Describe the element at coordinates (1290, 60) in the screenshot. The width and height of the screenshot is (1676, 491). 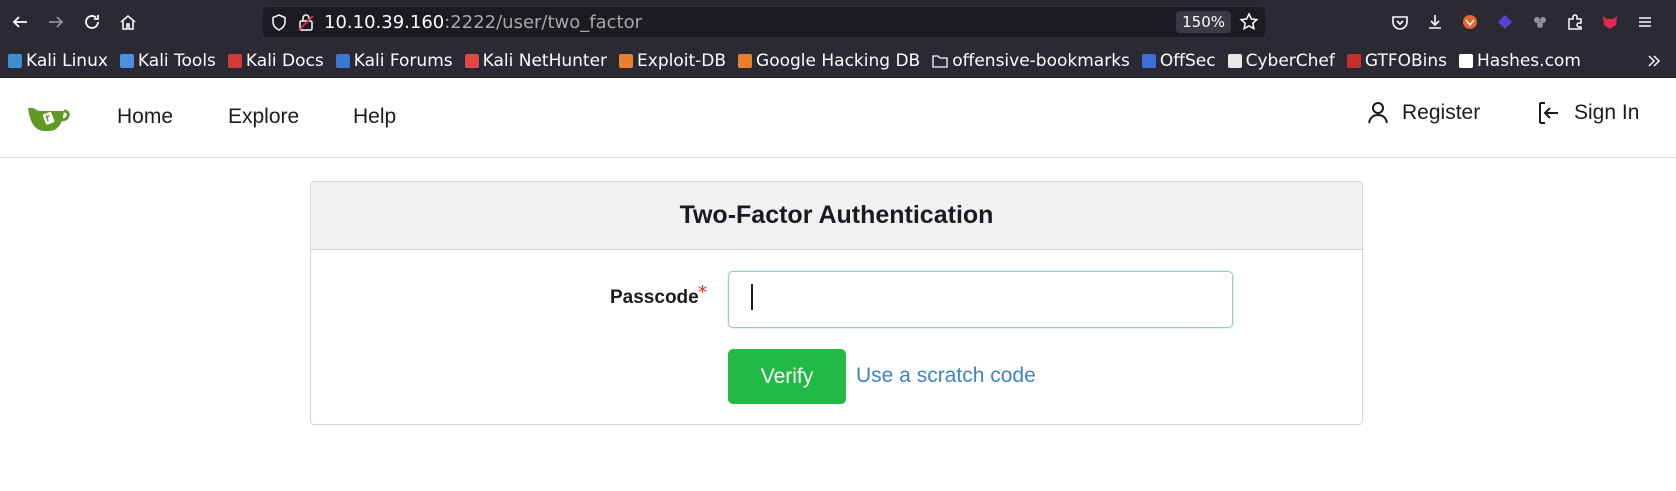
I see `bookmark-label: CyberChef` at that location.